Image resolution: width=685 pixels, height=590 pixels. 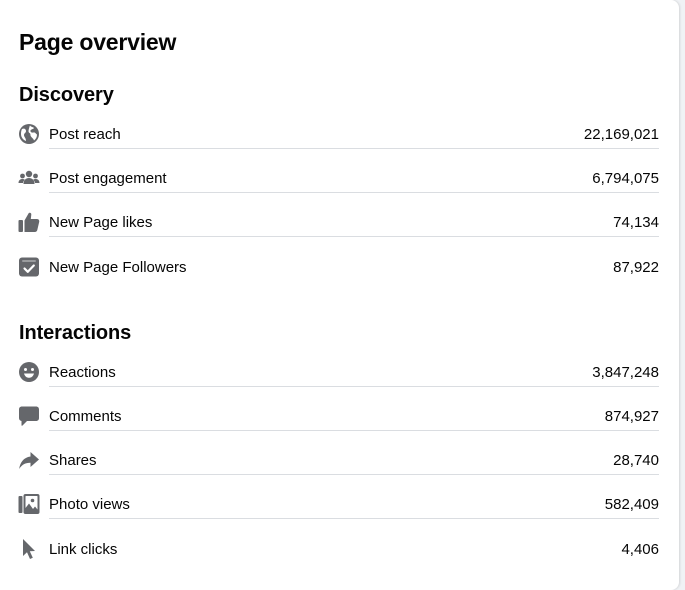 I want to click on globe-icon, so click(x=29, y=134).